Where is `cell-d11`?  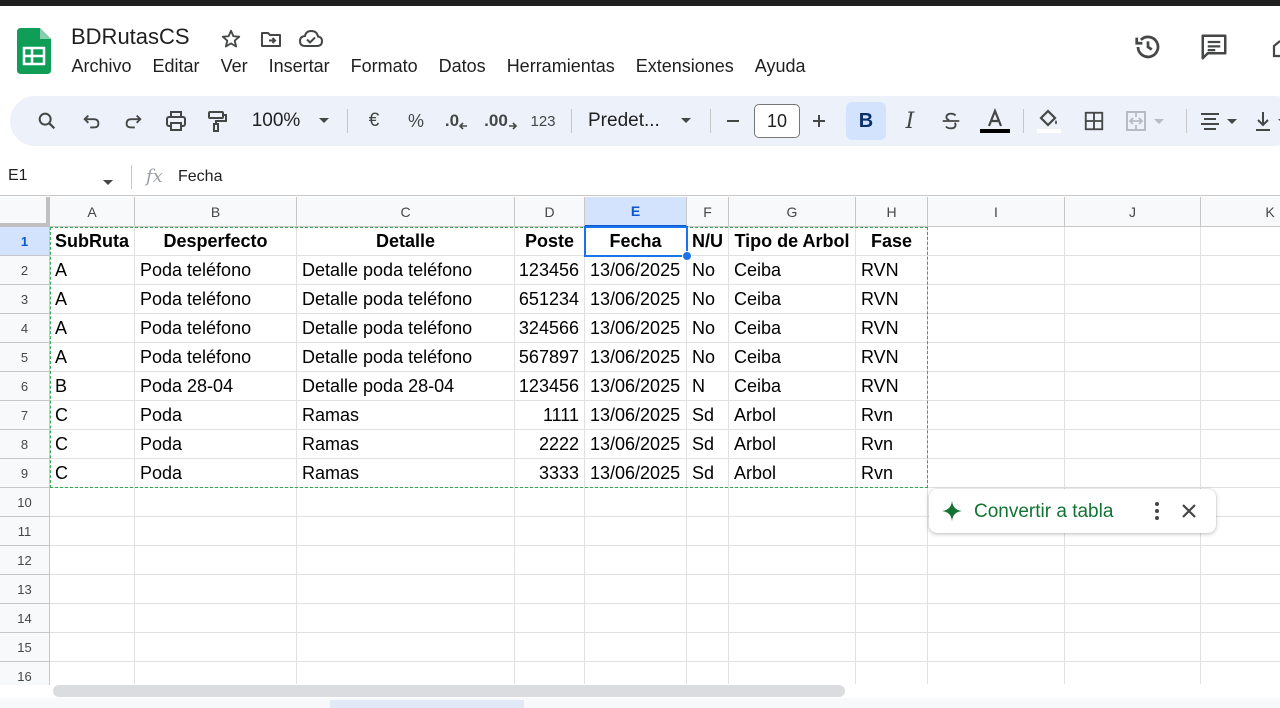 cell-d11 is located at coordinates (550, 531).